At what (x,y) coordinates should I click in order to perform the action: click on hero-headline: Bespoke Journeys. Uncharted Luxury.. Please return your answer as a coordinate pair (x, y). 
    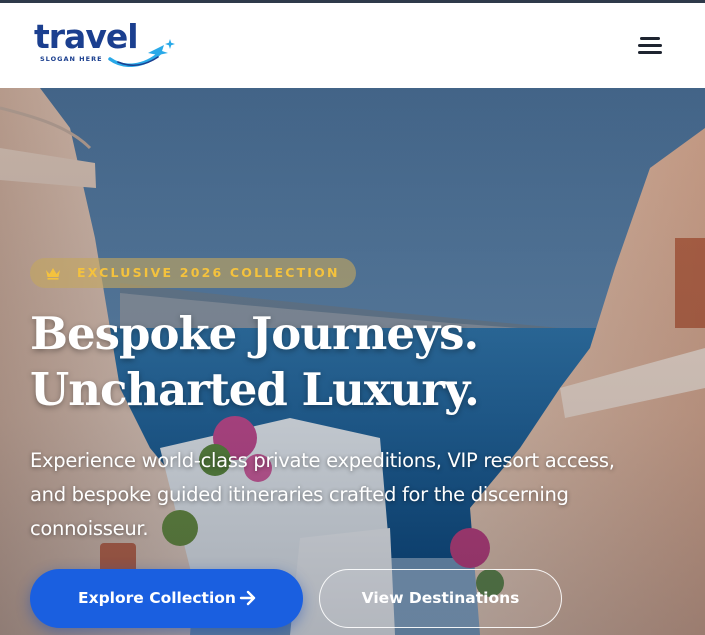
    Looking at the image, I should click on (310, 362).